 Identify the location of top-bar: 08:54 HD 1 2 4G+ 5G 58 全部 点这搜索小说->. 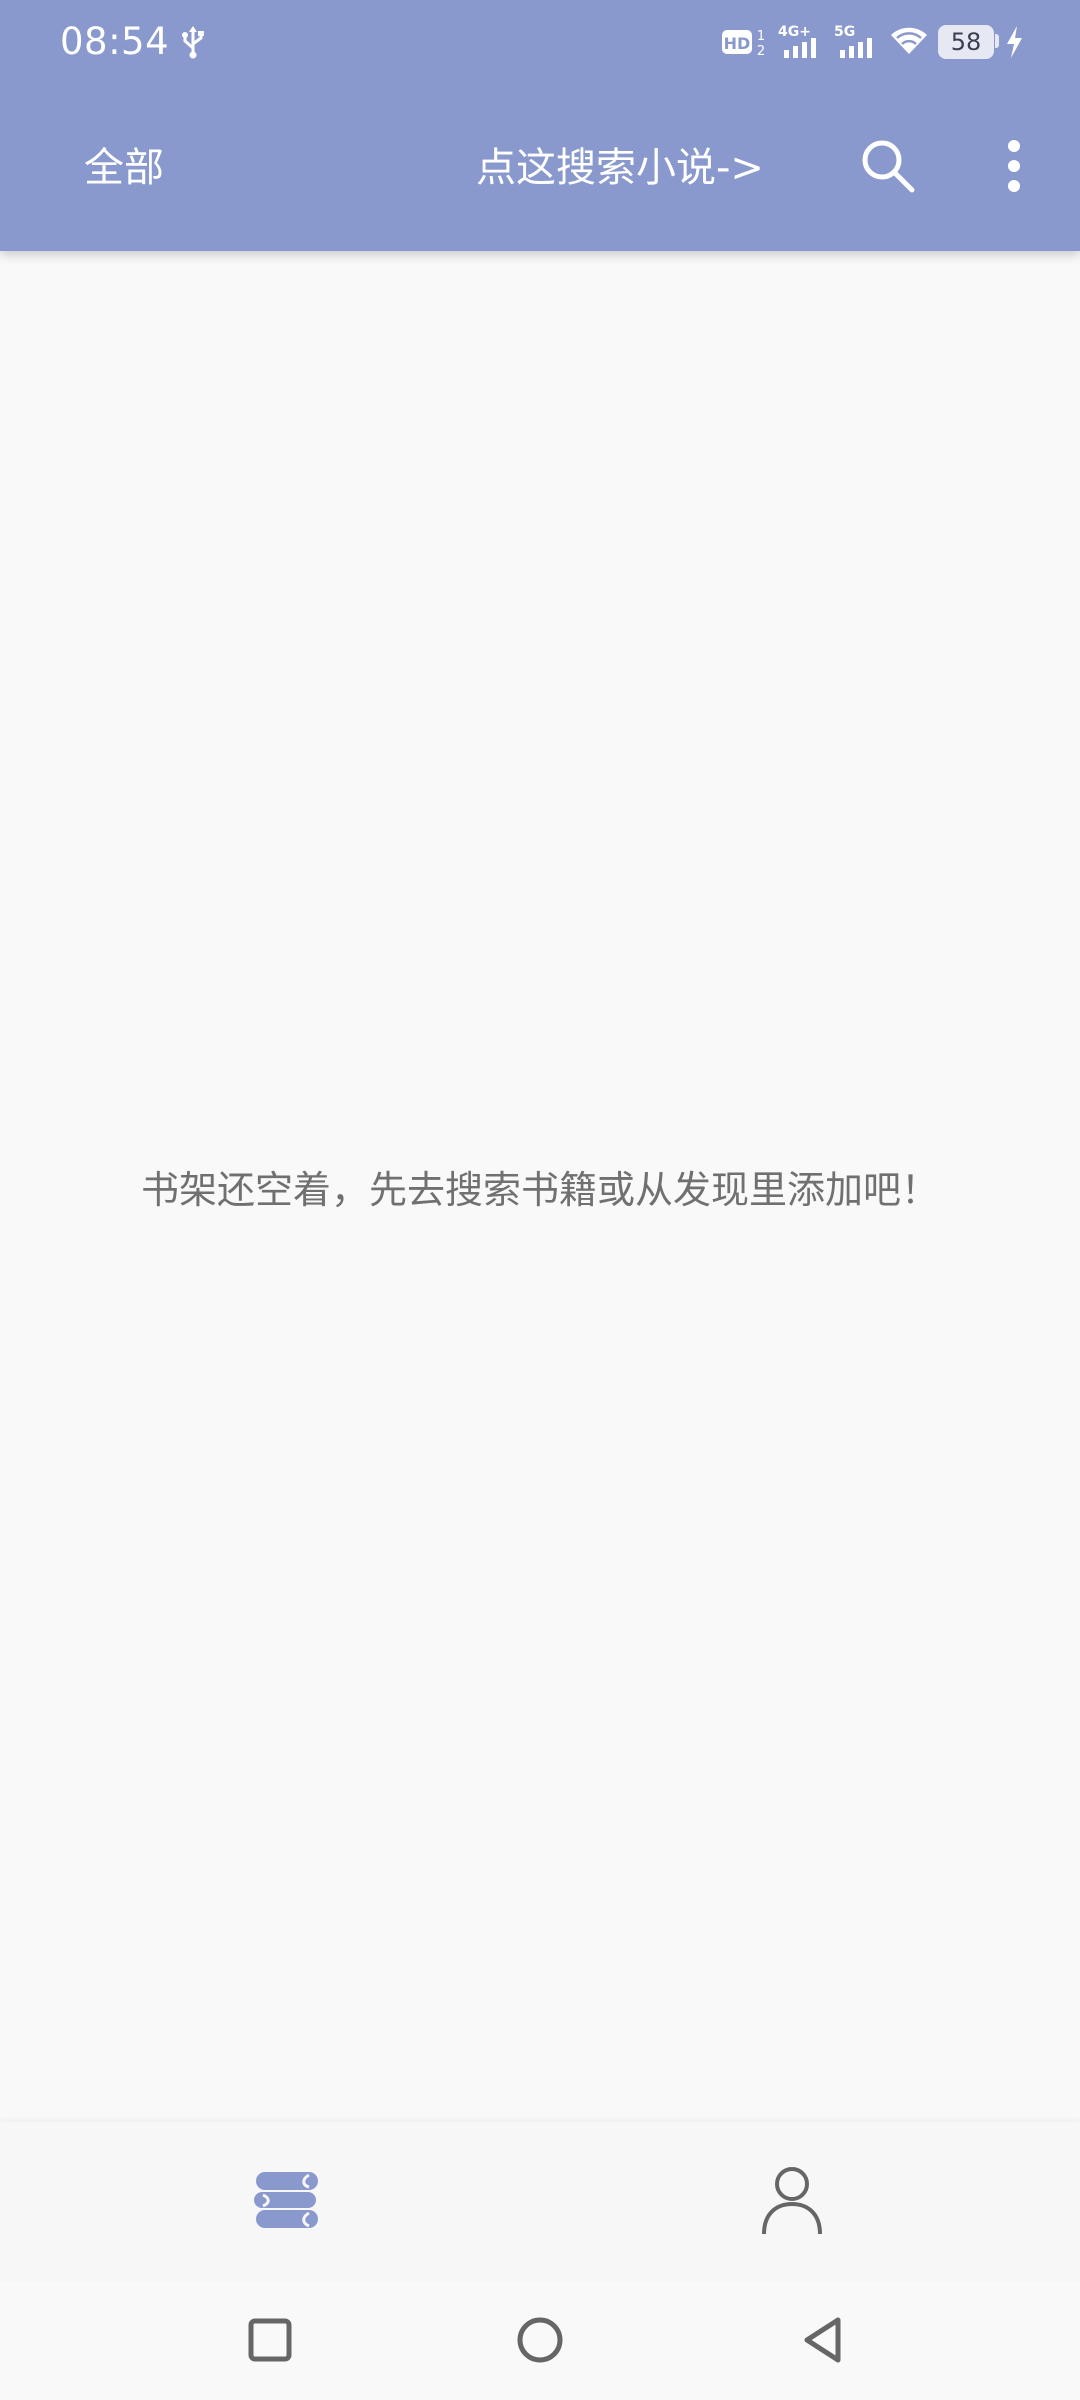
(540, 125).